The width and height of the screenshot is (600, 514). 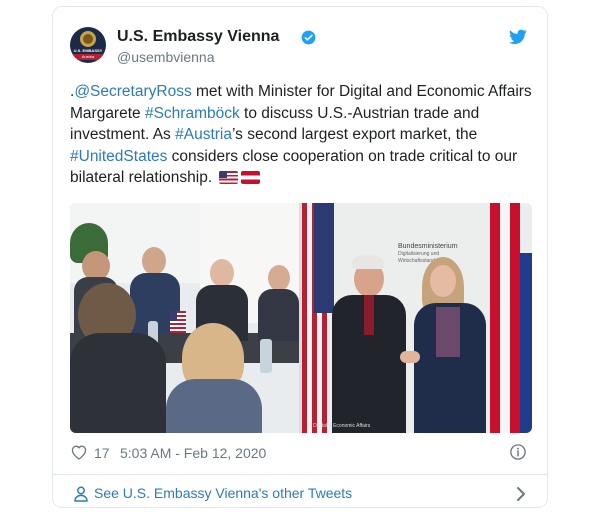 I want to click on photo-credit: © Digital & Economic Affairs, so click(x=339, y=426).